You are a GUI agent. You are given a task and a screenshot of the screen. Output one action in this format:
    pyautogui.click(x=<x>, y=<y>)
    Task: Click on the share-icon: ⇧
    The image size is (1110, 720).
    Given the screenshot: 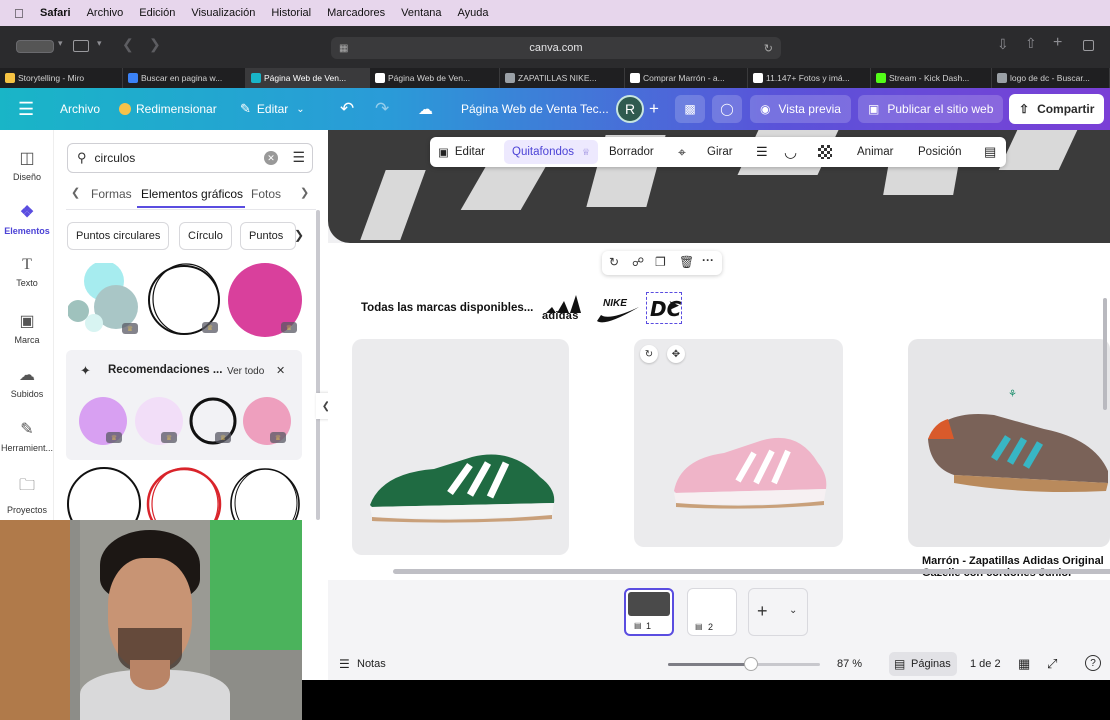 What is the action you would take?
    pyautogui.click(x=1031, y=43)
    